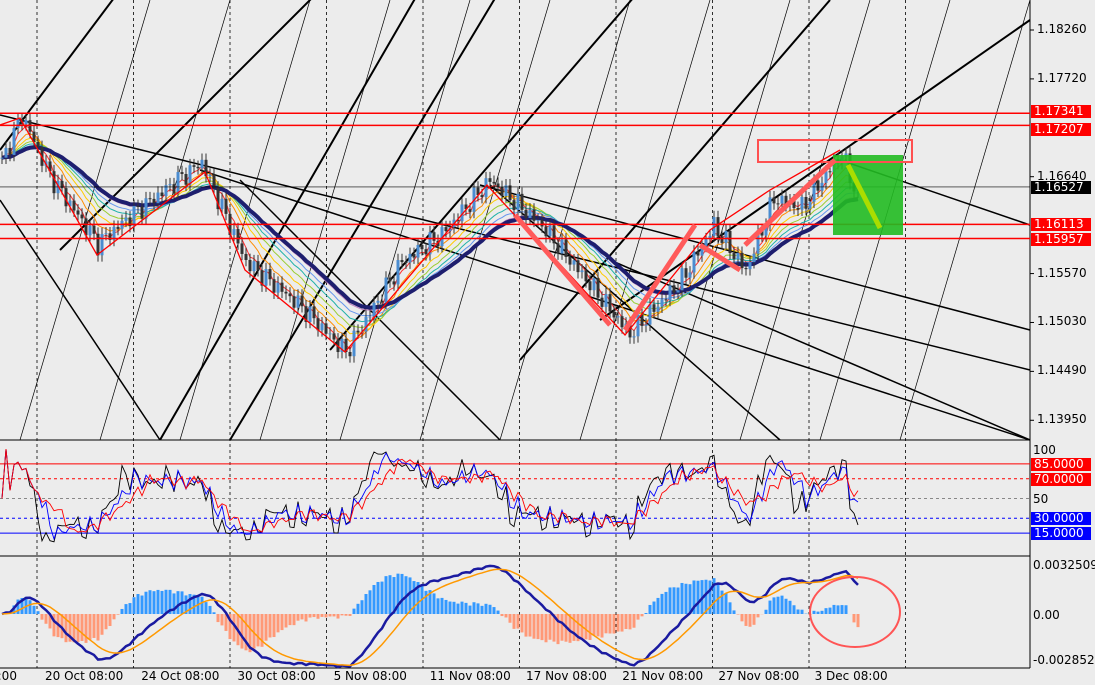  Describe the element at coordinates (276, 676) in the screenshot. I see `date-label: 30 Oct 08:00` at that location.